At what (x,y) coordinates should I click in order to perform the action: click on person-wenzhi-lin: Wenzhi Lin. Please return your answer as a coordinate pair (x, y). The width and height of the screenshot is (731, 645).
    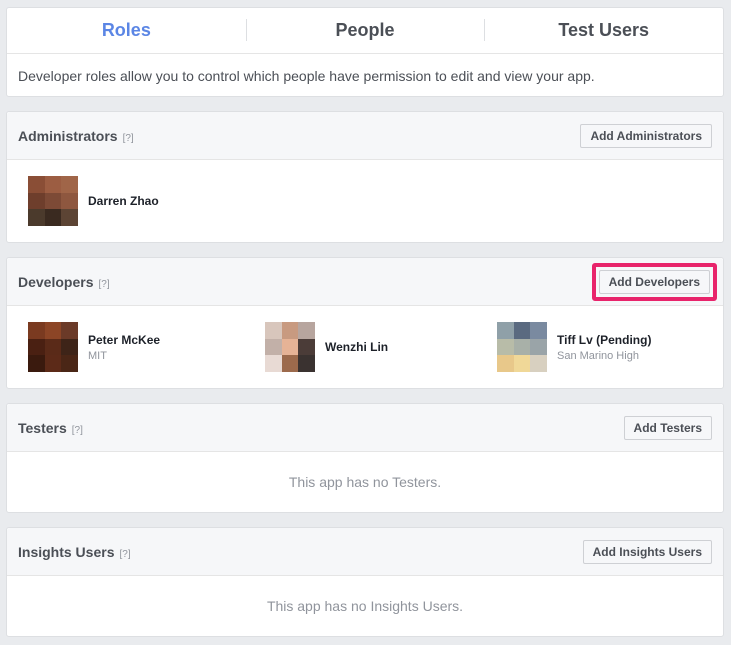
    Looking at the image, I should click on (381, 347).